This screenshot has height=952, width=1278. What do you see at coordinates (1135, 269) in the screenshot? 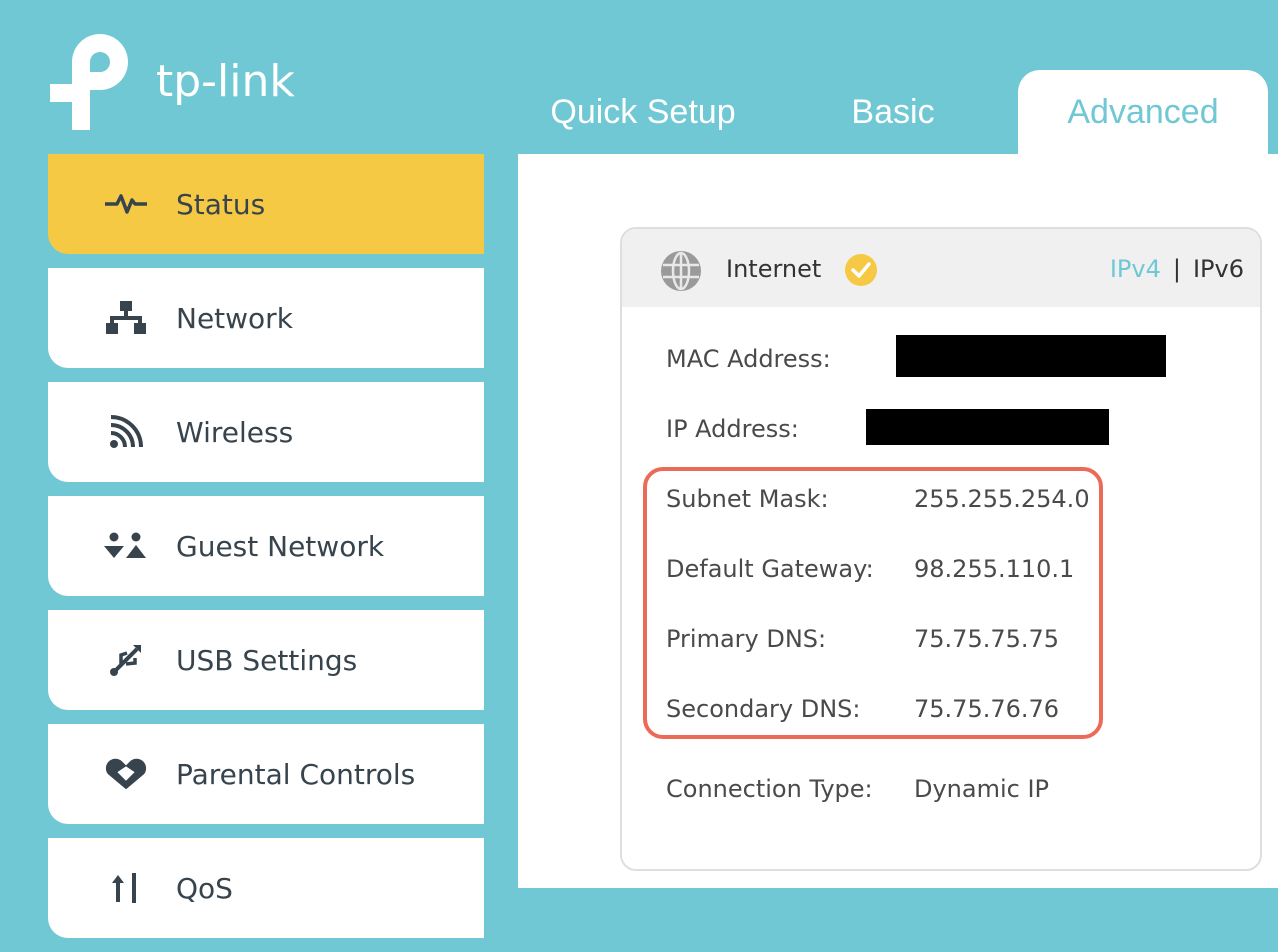
I see `ipv4-link: IPv4` at bounding box center [1135, 269].